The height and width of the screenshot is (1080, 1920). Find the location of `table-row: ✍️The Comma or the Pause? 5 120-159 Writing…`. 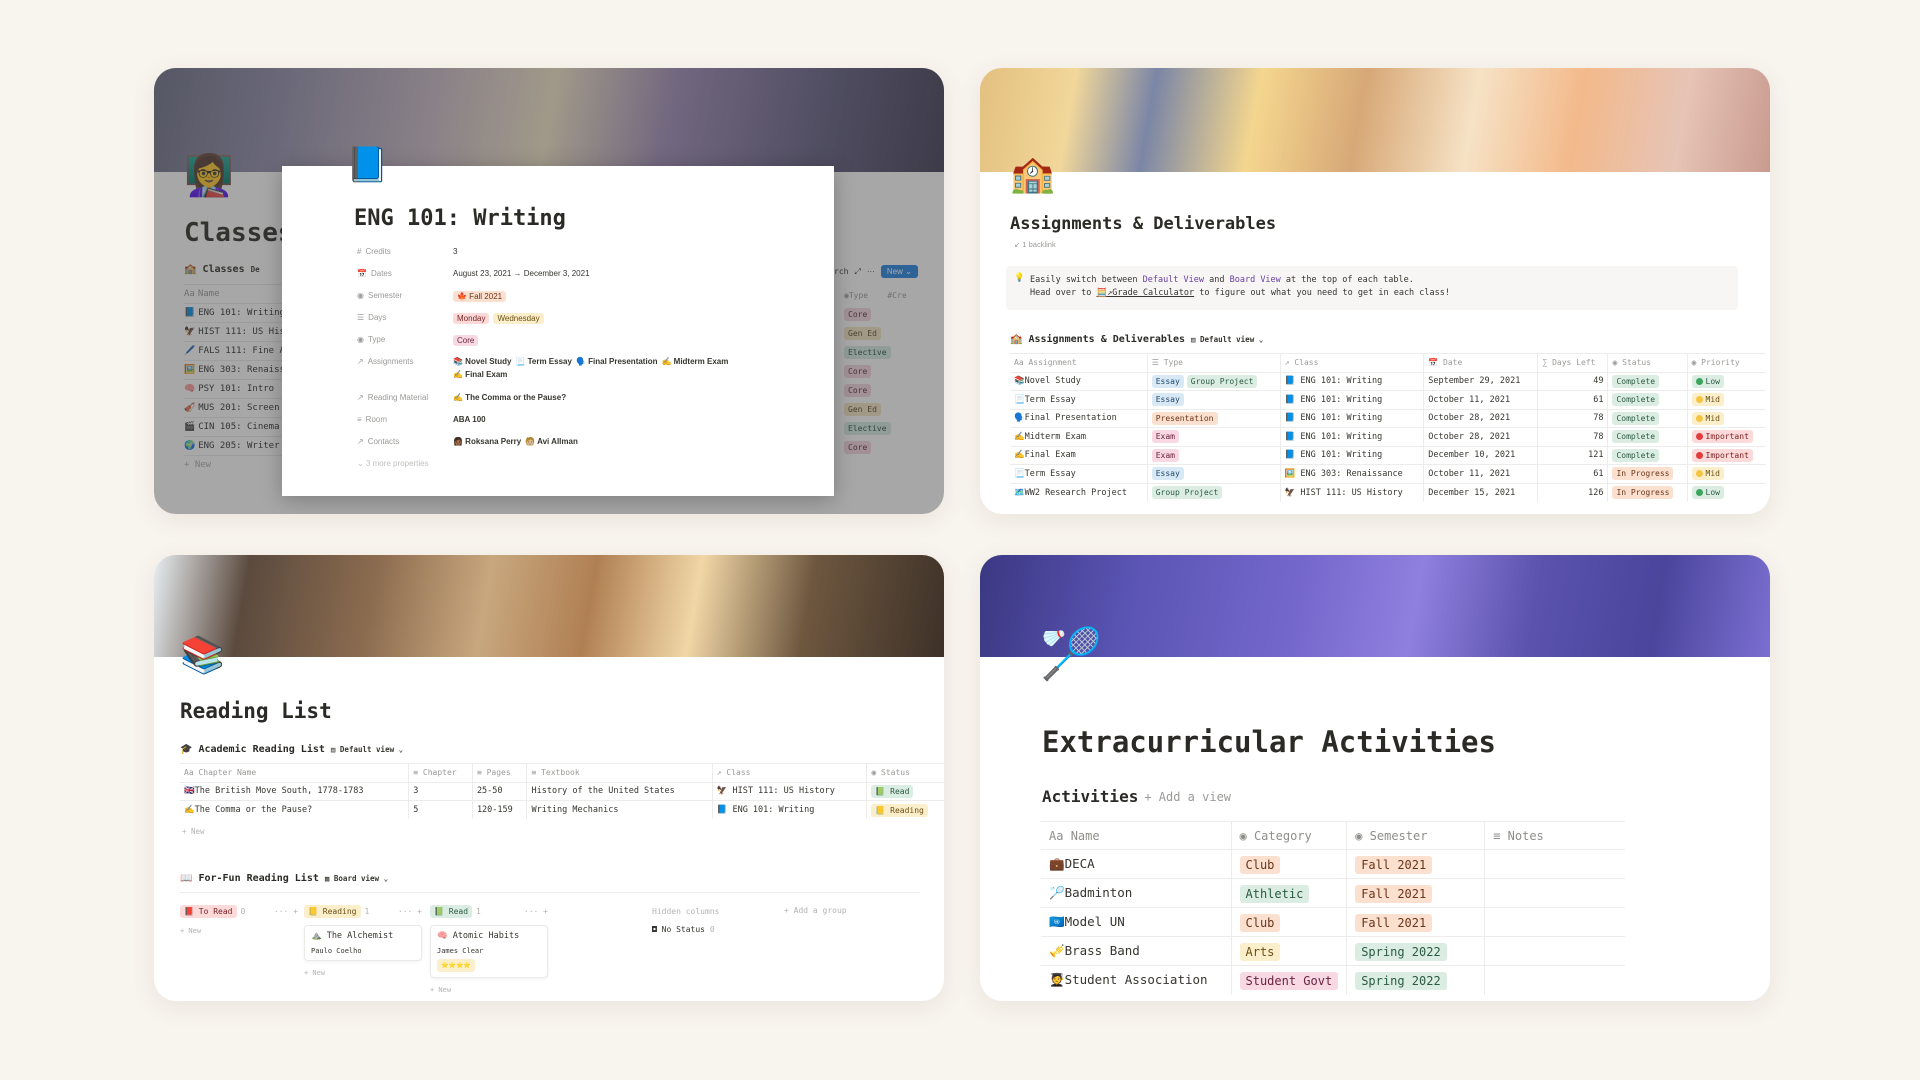

table-row: ✍️The Comma or the Pause? 5 120-159 Writing… is located at coordinates (562, 809).